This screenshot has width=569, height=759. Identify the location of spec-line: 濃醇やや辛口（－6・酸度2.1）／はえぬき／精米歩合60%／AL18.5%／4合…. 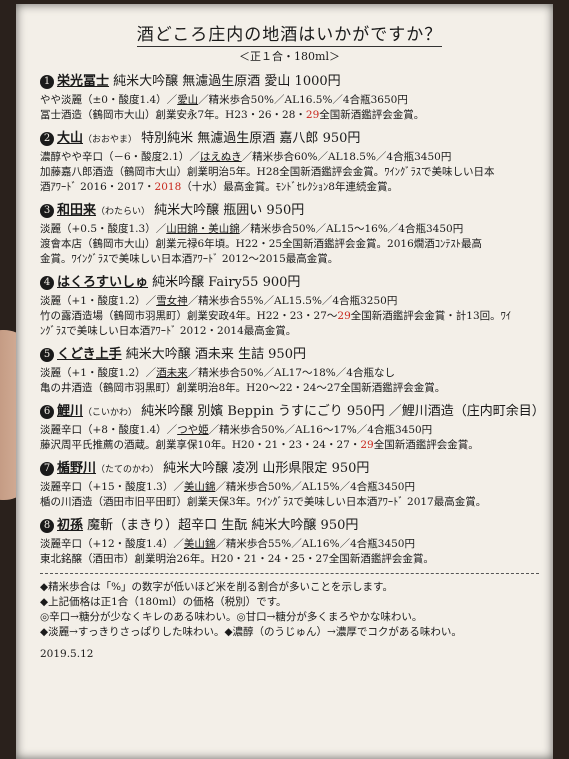
(289, 157).